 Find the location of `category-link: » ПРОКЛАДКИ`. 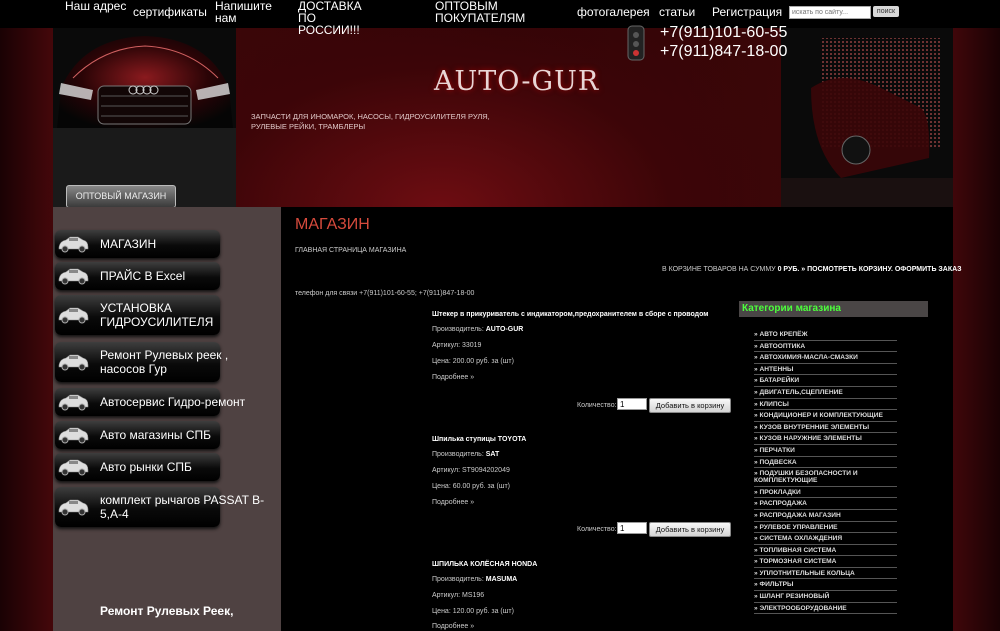

category-link: » ПРОКЛАДКИ is located at coordinates (825, 493).